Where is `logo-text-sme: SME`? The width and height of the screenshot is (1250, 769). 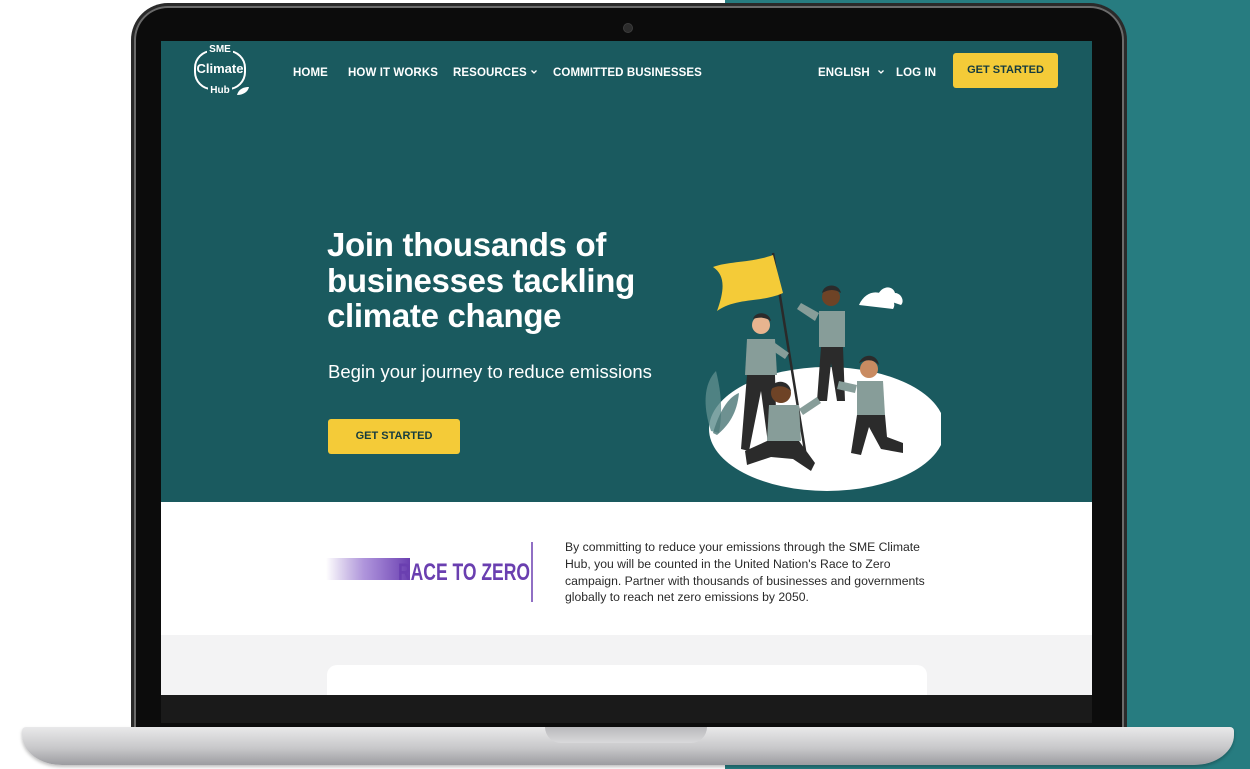 logo-text-sme: SME is located at coordinates (220, 49).